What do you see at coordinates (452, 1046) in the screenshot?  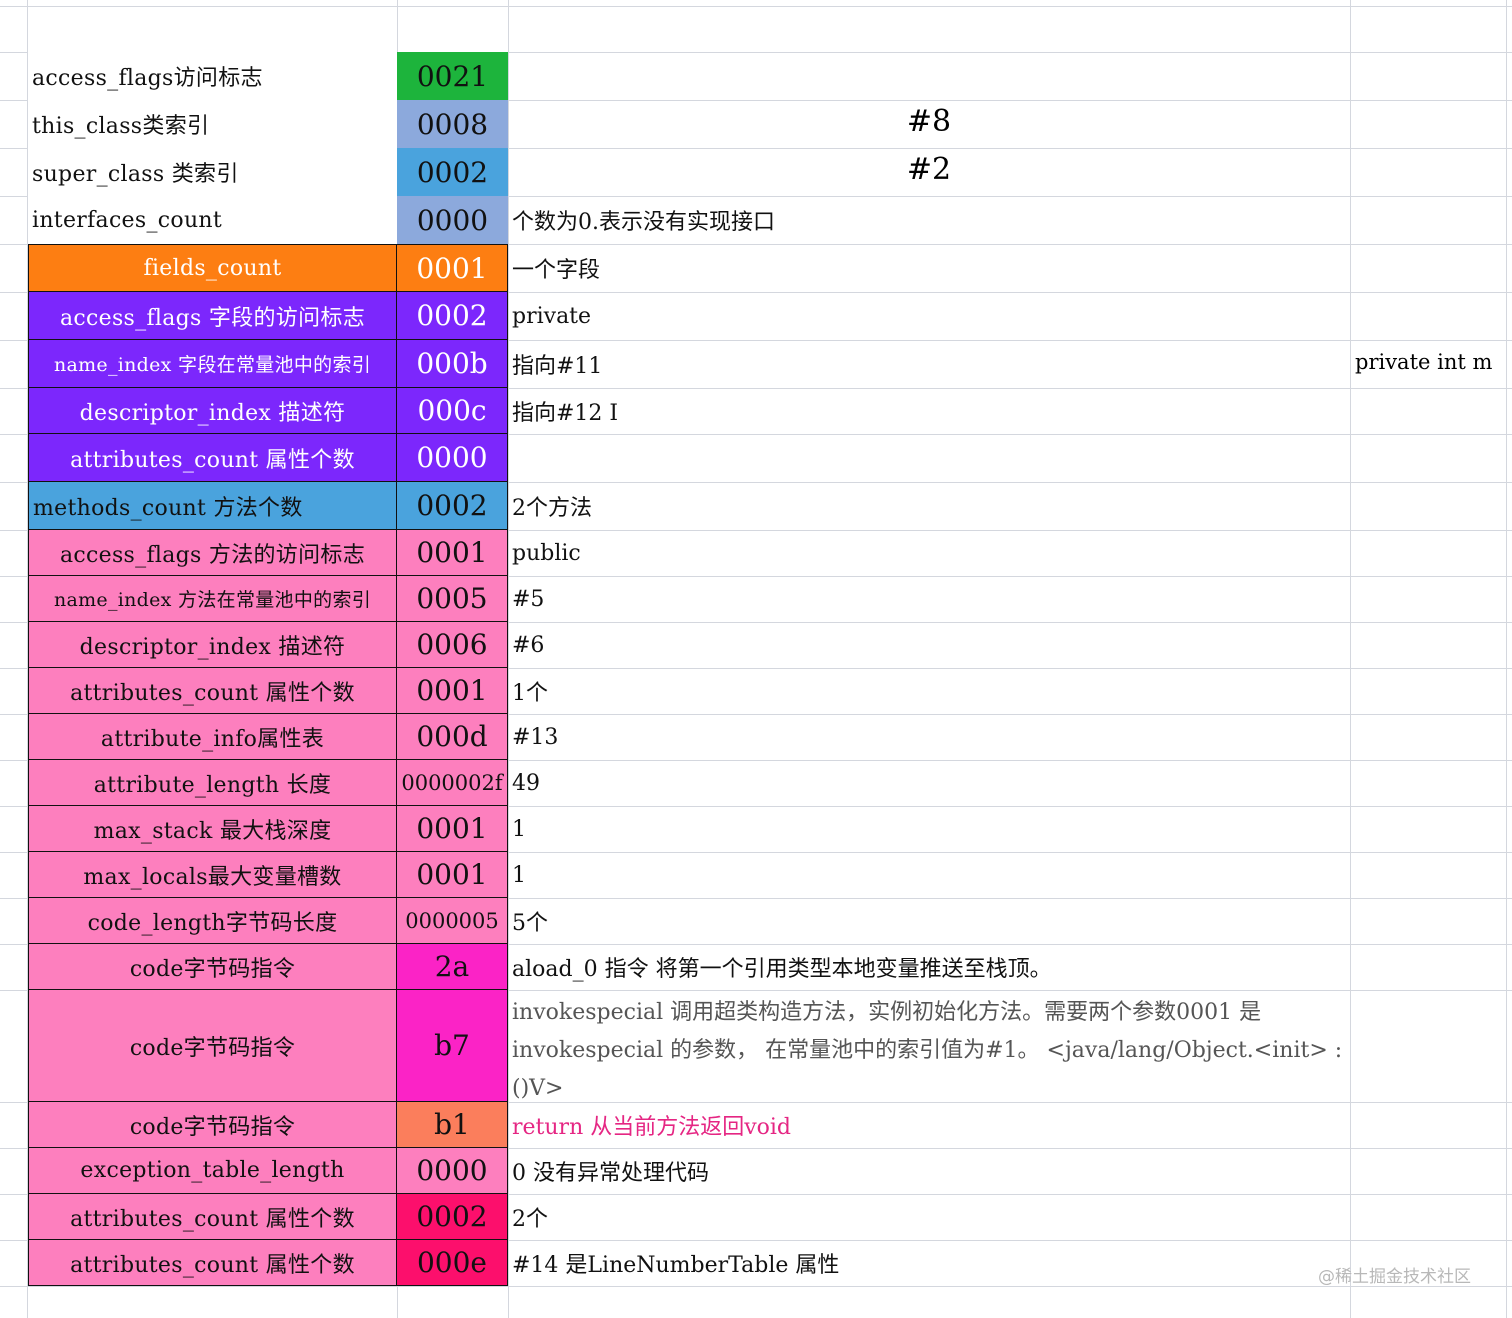 I see `hex-value-cell: b7` at bounding box center [452, 1046].